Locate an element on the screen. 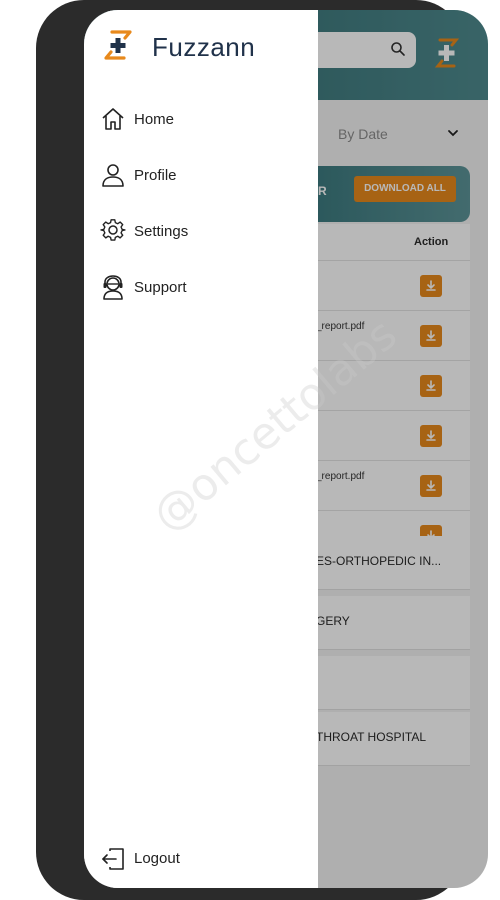  logout-button: Logout is located at coordinates (175, 859).